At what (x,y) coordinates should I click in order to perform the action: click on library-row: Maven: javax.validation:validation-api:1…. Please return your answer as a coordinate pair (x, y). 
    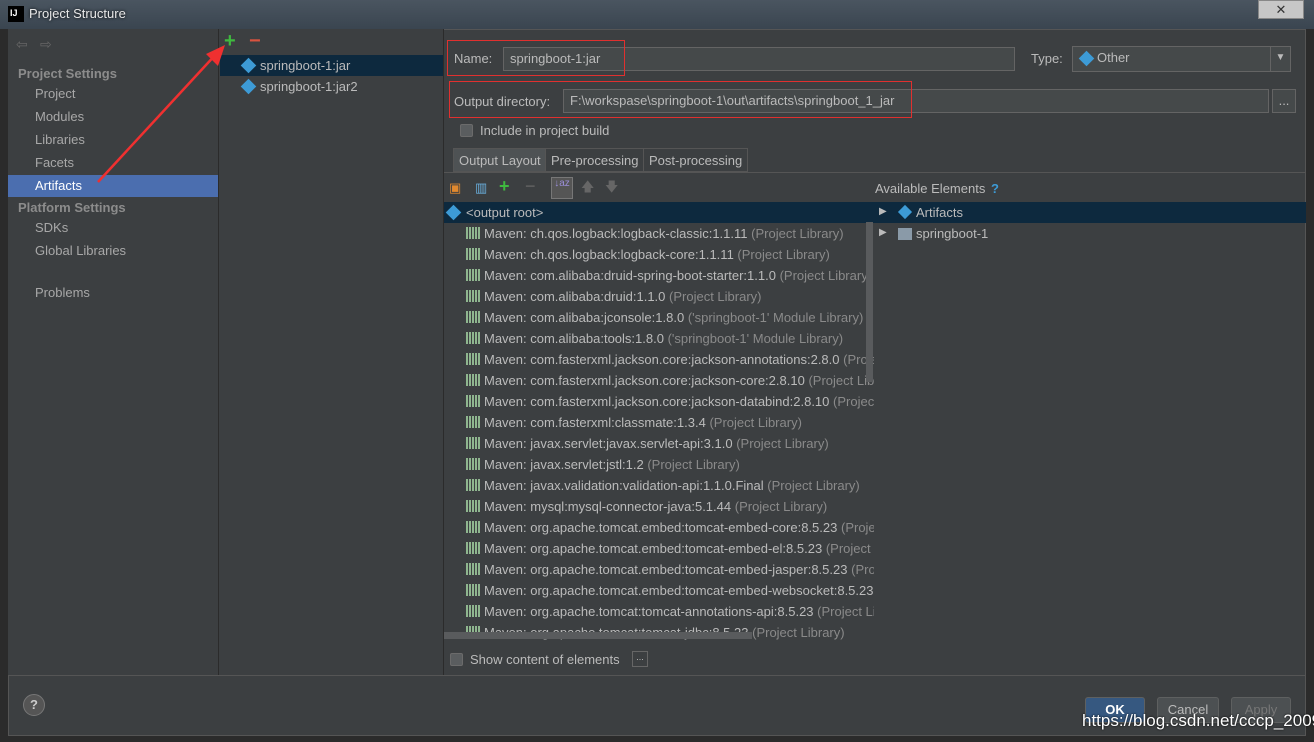
    Looking at the image, I should click on (659, 485).